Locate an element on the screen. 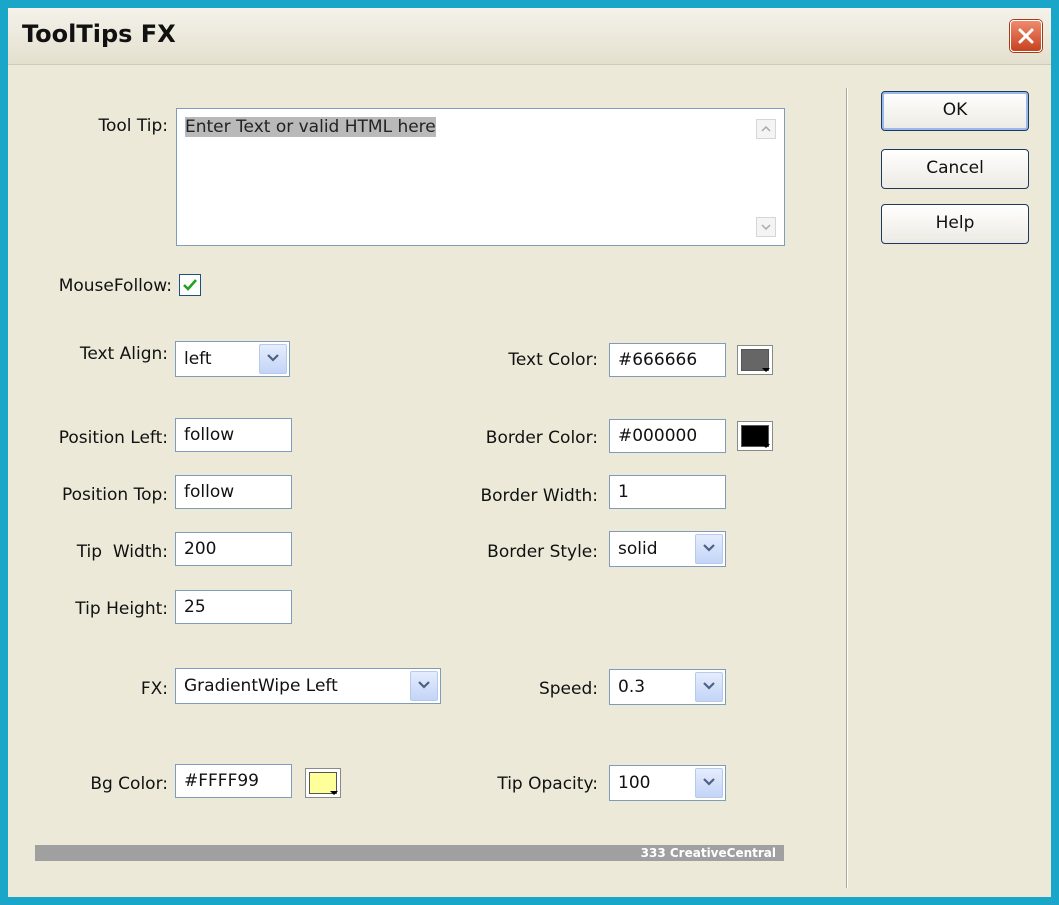 This screenshot has width=1059, height=905. window-title: ToolTips FX is located at coordinates (99, 34).